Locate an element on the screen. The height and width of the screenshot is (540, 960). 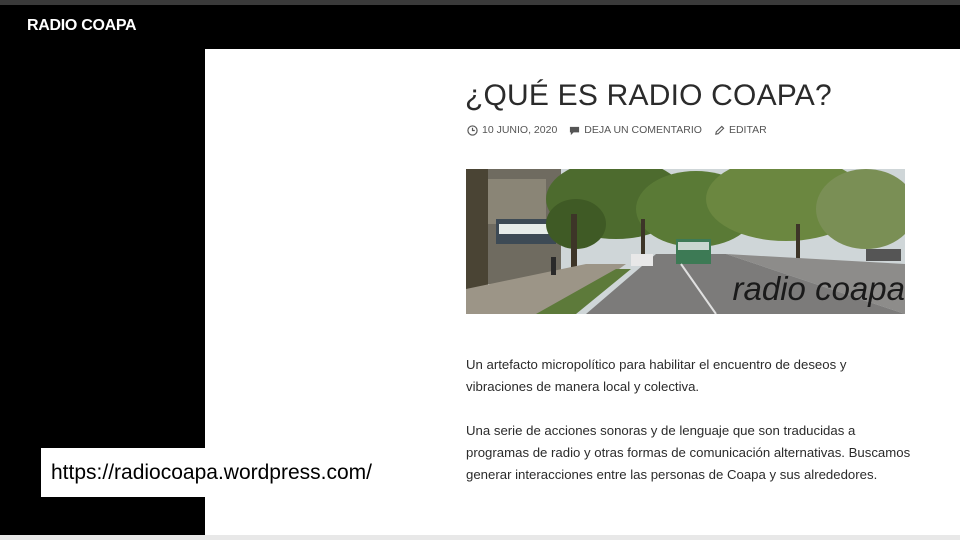
url-overlay-box: https://radiocoapa.wordpress.com/ is located at coordinates (241, 472).